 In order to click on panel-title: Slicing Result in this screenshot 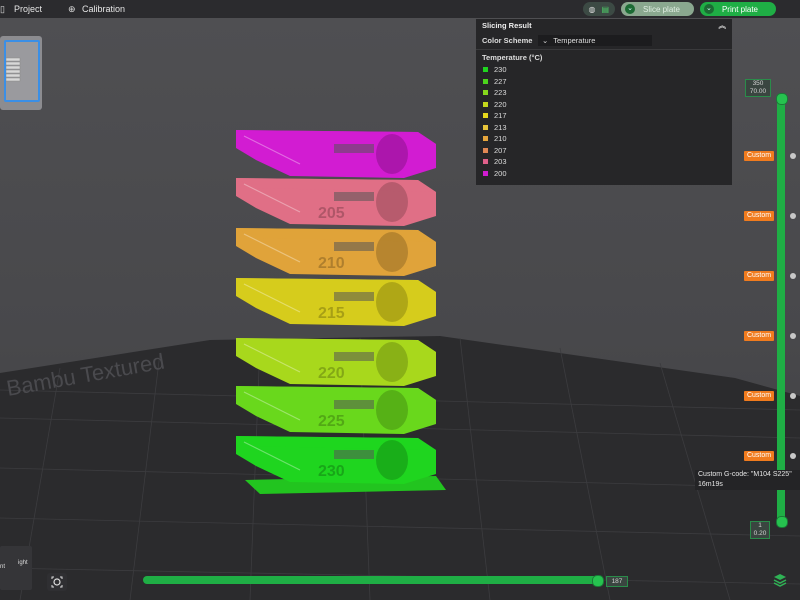, I will do `click(507, 25)`.